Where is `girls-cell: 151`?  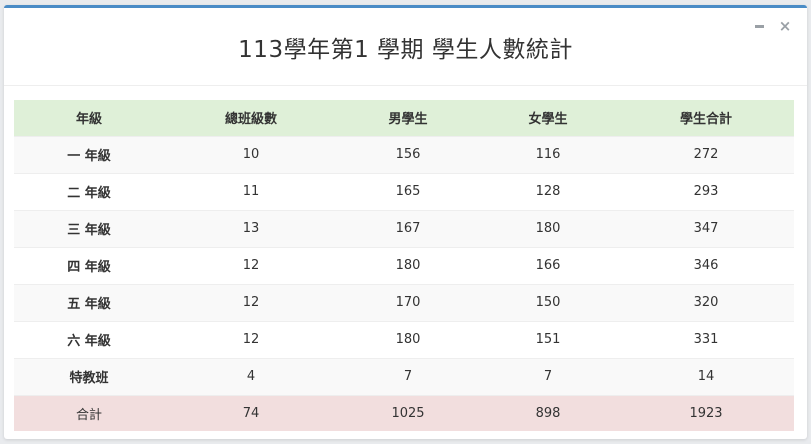 girls-cell: 151 is located at coordinates (548, 339).